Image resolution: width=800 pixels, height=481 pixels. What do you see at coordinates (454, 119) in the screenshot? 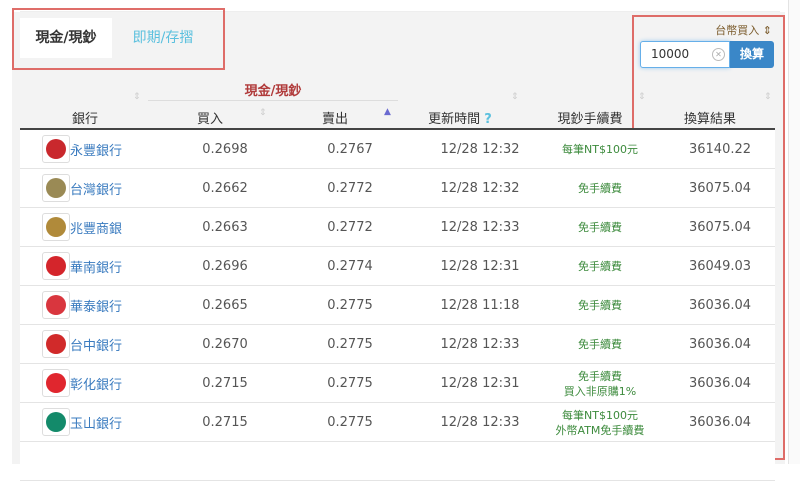
I see `col-time-label: 更新時間` at bounding box center [454, 119].